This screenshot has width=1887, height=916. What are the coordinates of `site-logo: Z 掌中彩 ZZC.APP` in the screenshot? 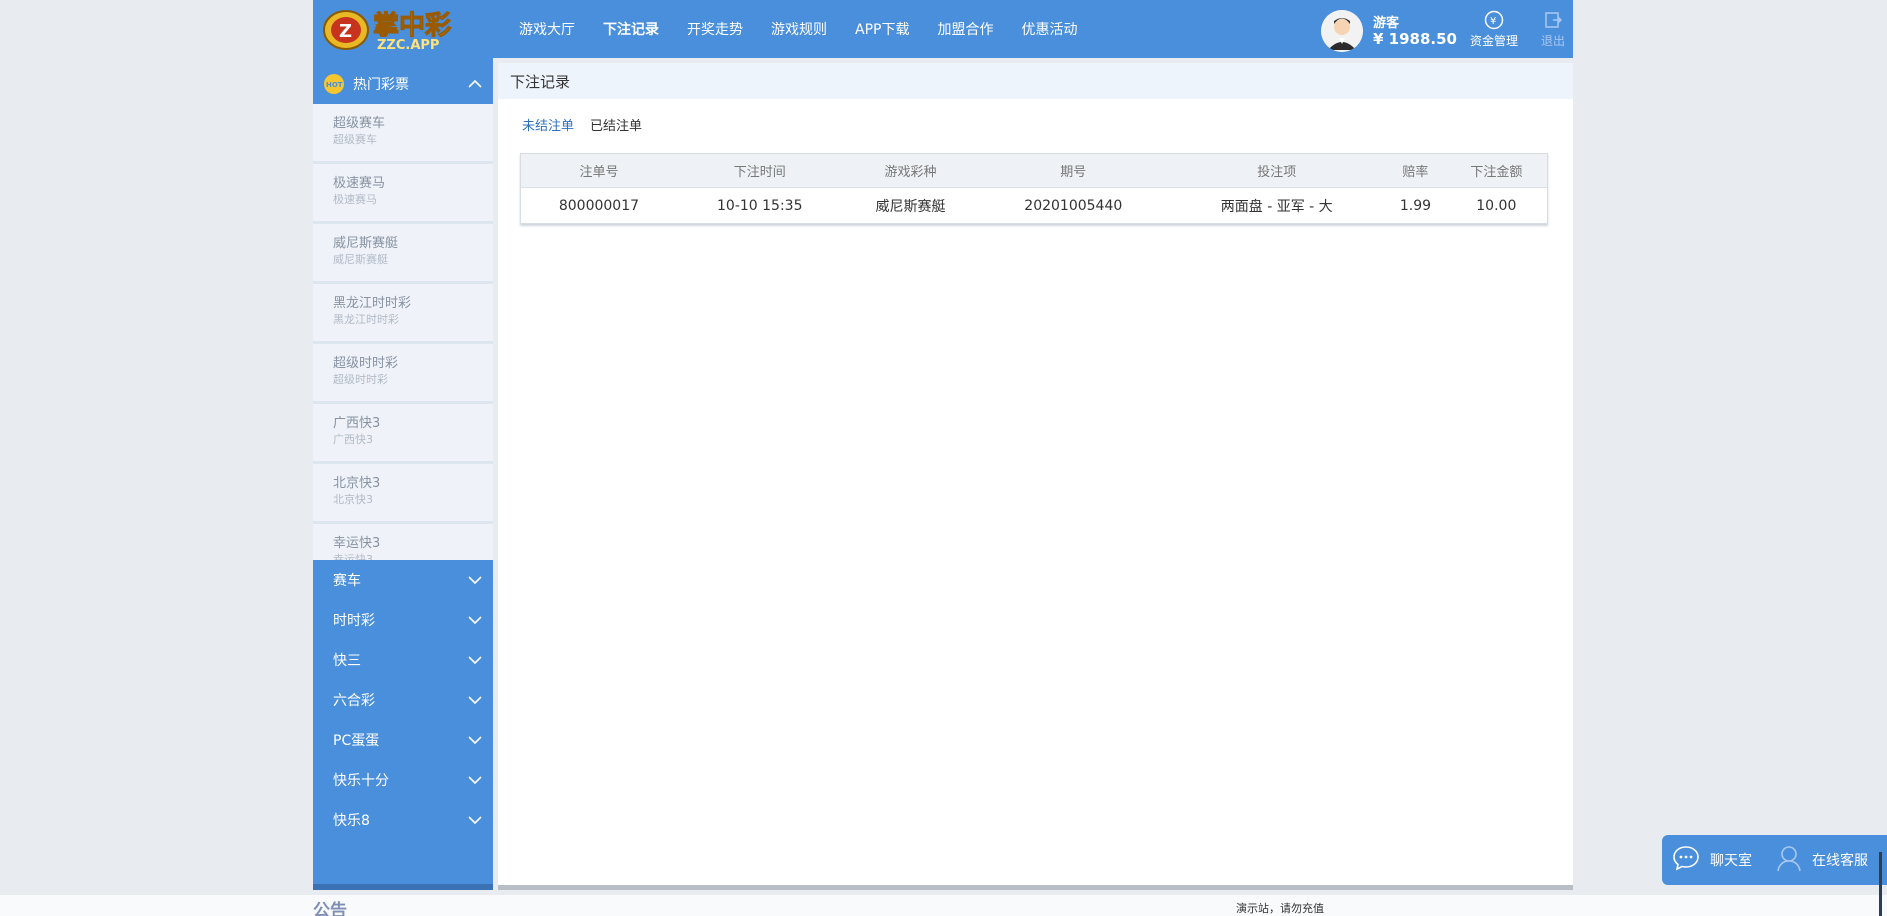 It's located at (406, 29).